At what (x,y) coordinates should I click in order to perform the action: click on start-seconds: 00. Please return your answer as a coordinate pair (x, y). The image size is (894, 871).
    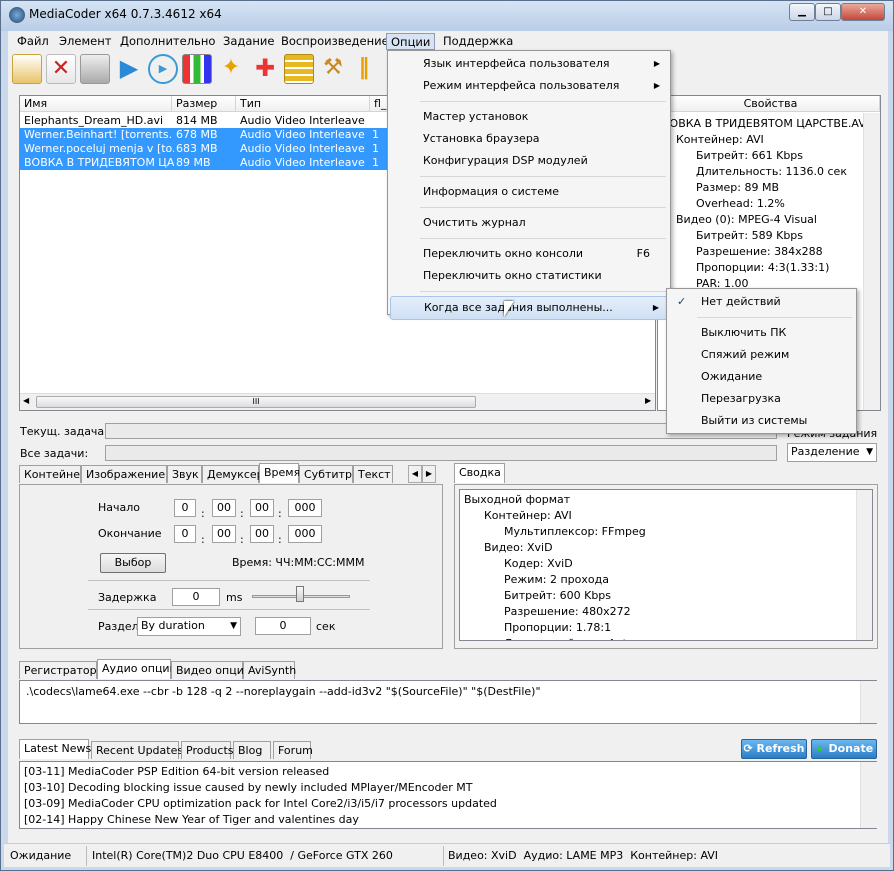
    Looking at the image, I should click on (262, 508).